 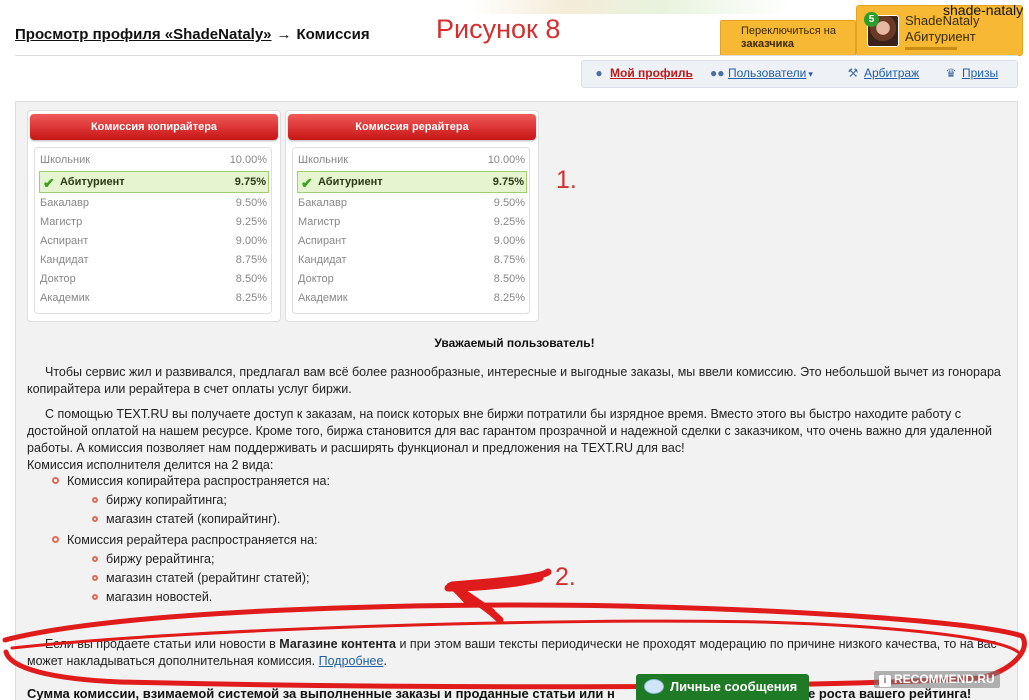 I want to click on greeting-heading: Уважаемый пользователь!, so click(x=514, y=343).